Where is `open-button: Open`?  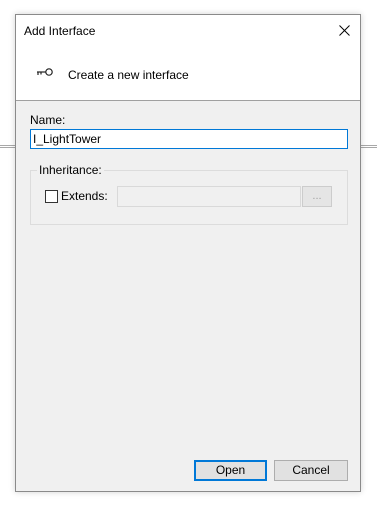
open-button: Open is located at coordinates (230, 470).